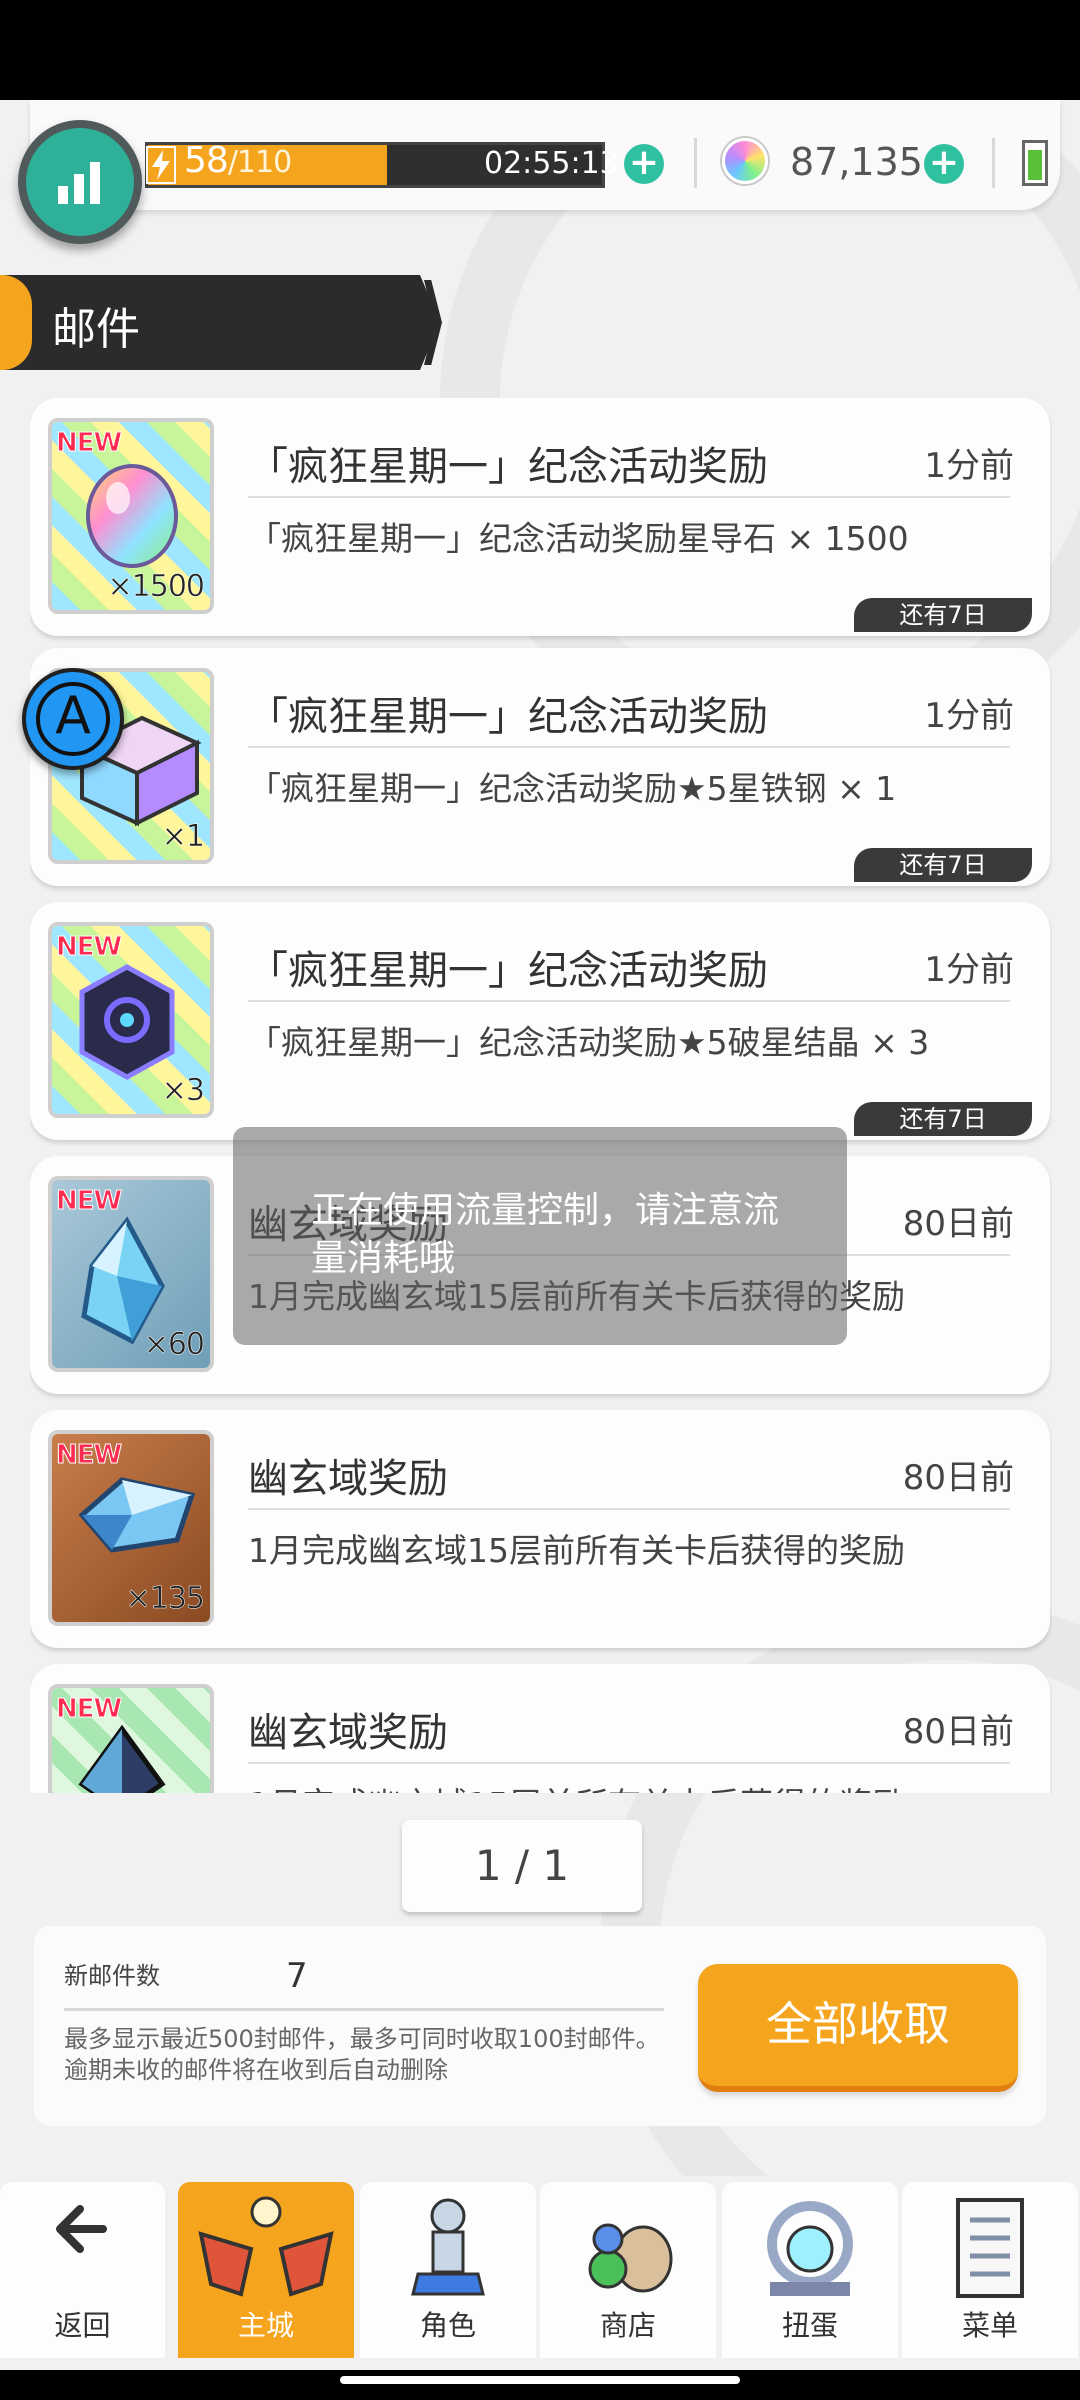 Image resolution: width=1080 pixels, height=2400 pixels. Describe the element at coordinates (127, 1024) in the screenshot. I see `star-crystal-icon` at that location.